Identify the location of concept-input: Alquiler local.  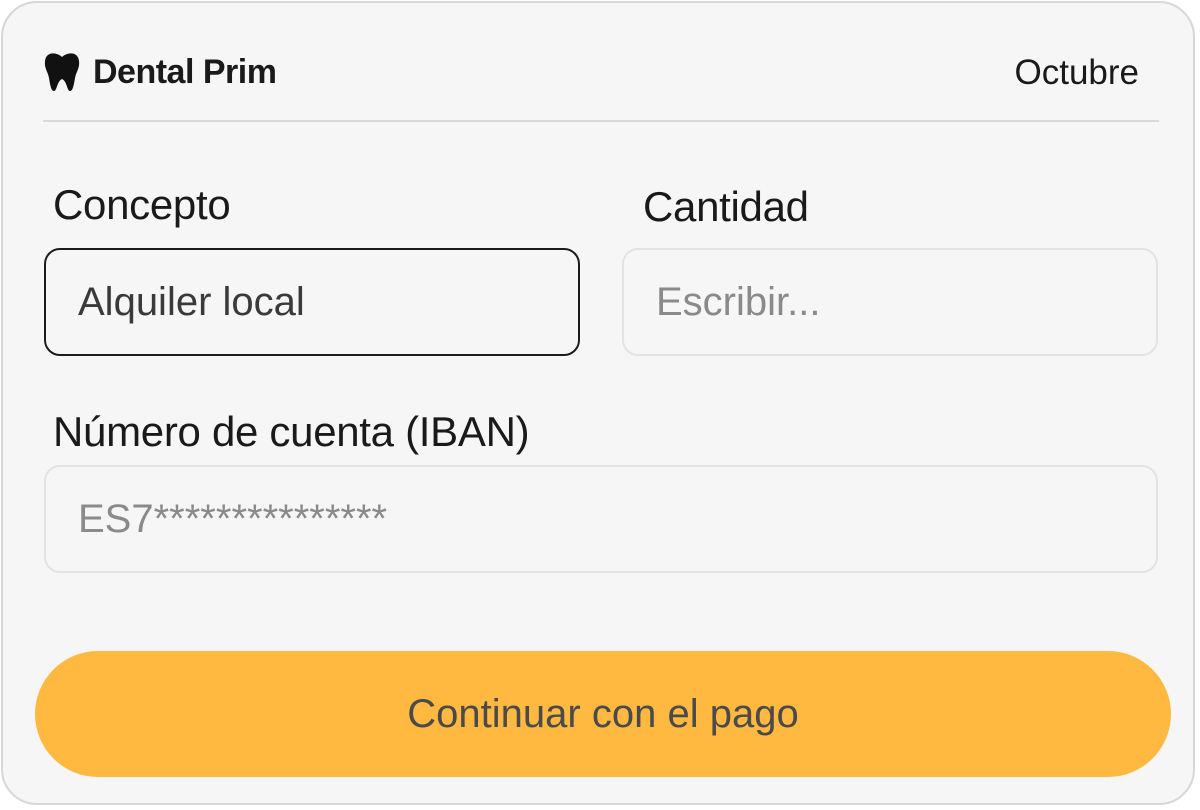
(312, 302).